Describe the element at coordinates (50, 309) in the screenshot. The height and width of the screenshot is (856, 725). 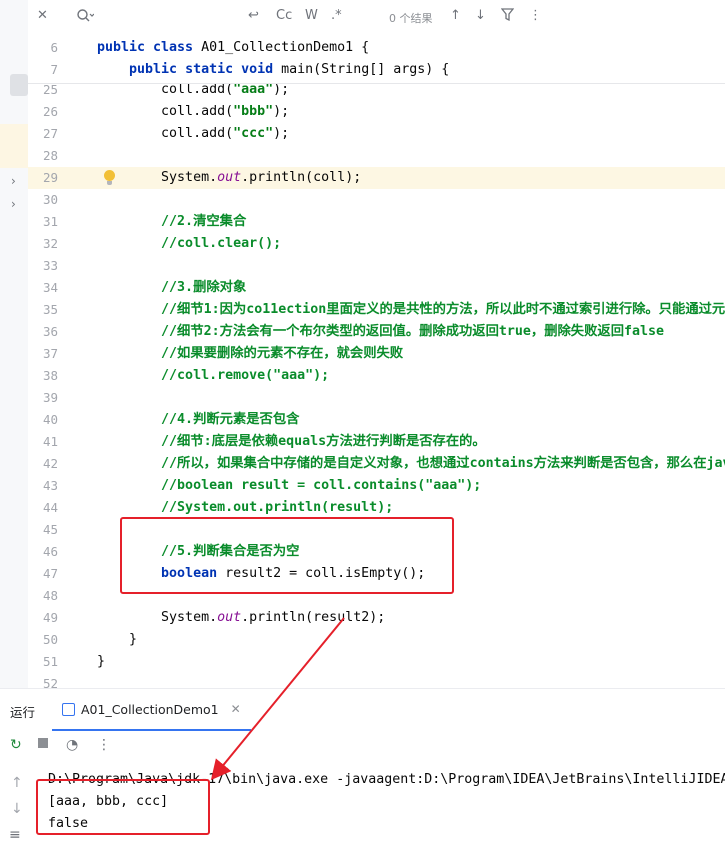
I see `line-number: 35` at that location.